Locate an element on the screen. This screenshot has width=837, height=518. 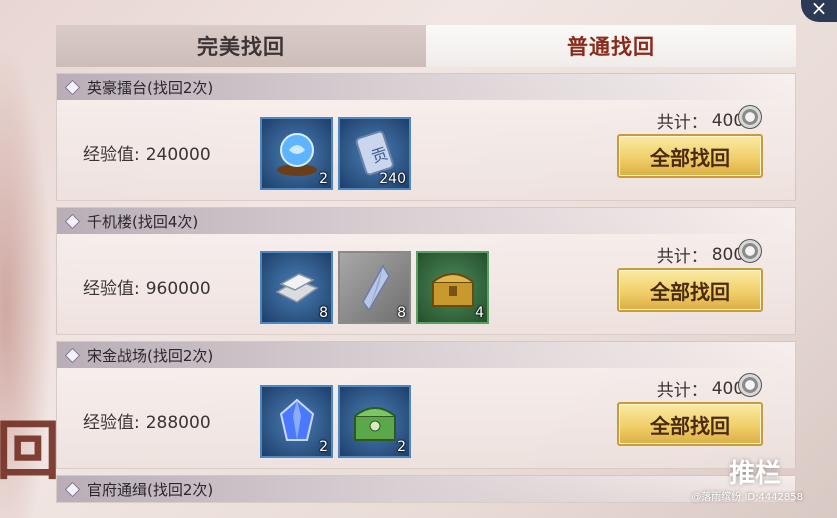
exp-display: 经验值: 960000 is located at coordinates (147, 286).